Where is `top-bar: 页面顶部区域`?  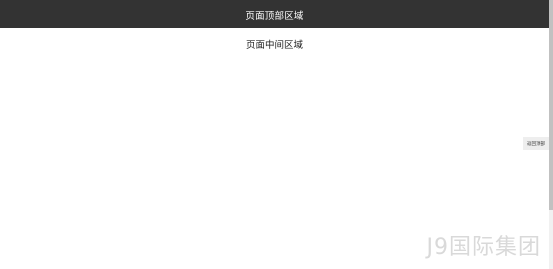
top-bar: 页面顶部区域 is located at coordinates (274, 14).